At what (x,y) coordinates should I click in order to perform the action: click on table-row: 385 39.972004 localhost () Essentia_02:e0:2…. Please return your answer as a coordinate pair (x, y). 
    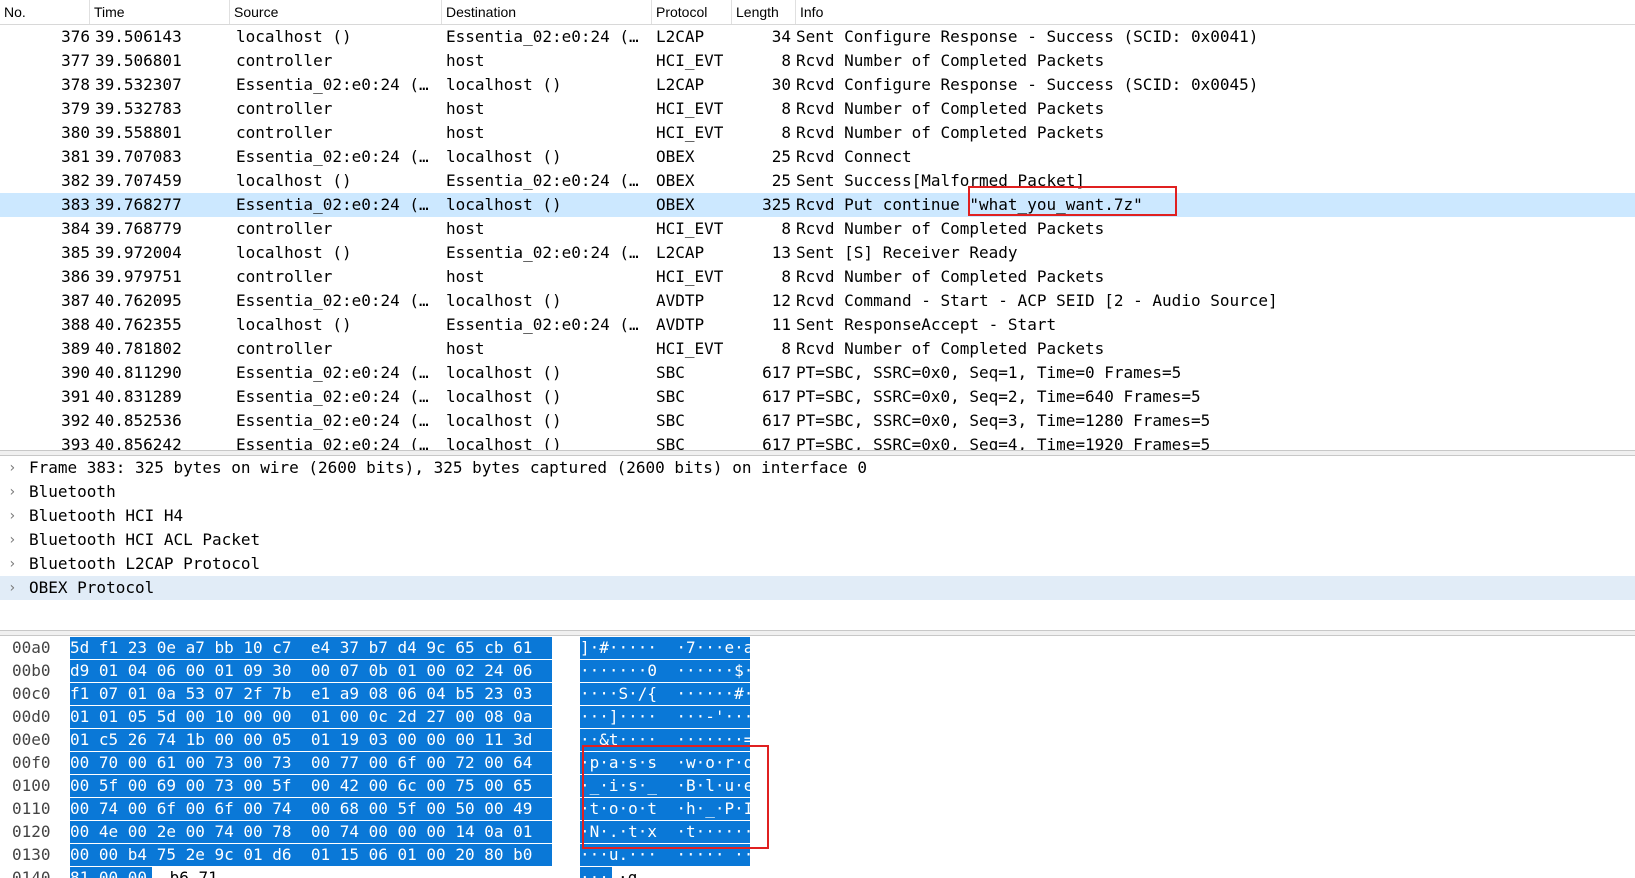
    Looking at the image, I should click on (817, 253).